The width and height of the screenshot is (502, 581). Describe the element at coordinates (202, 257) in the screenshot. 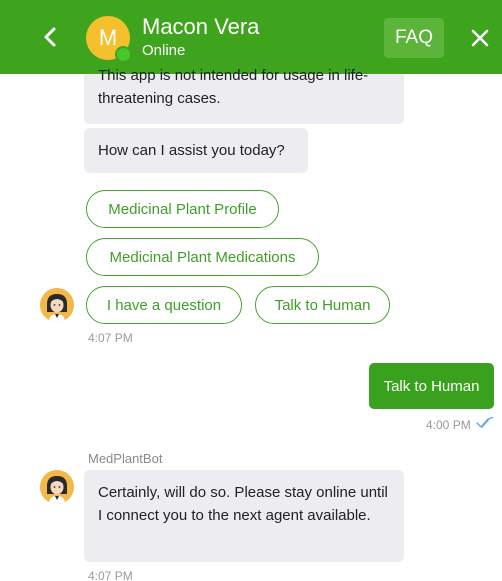

I see `quick-reply-plant-medications: Medicinal Plant Medications` at that location.